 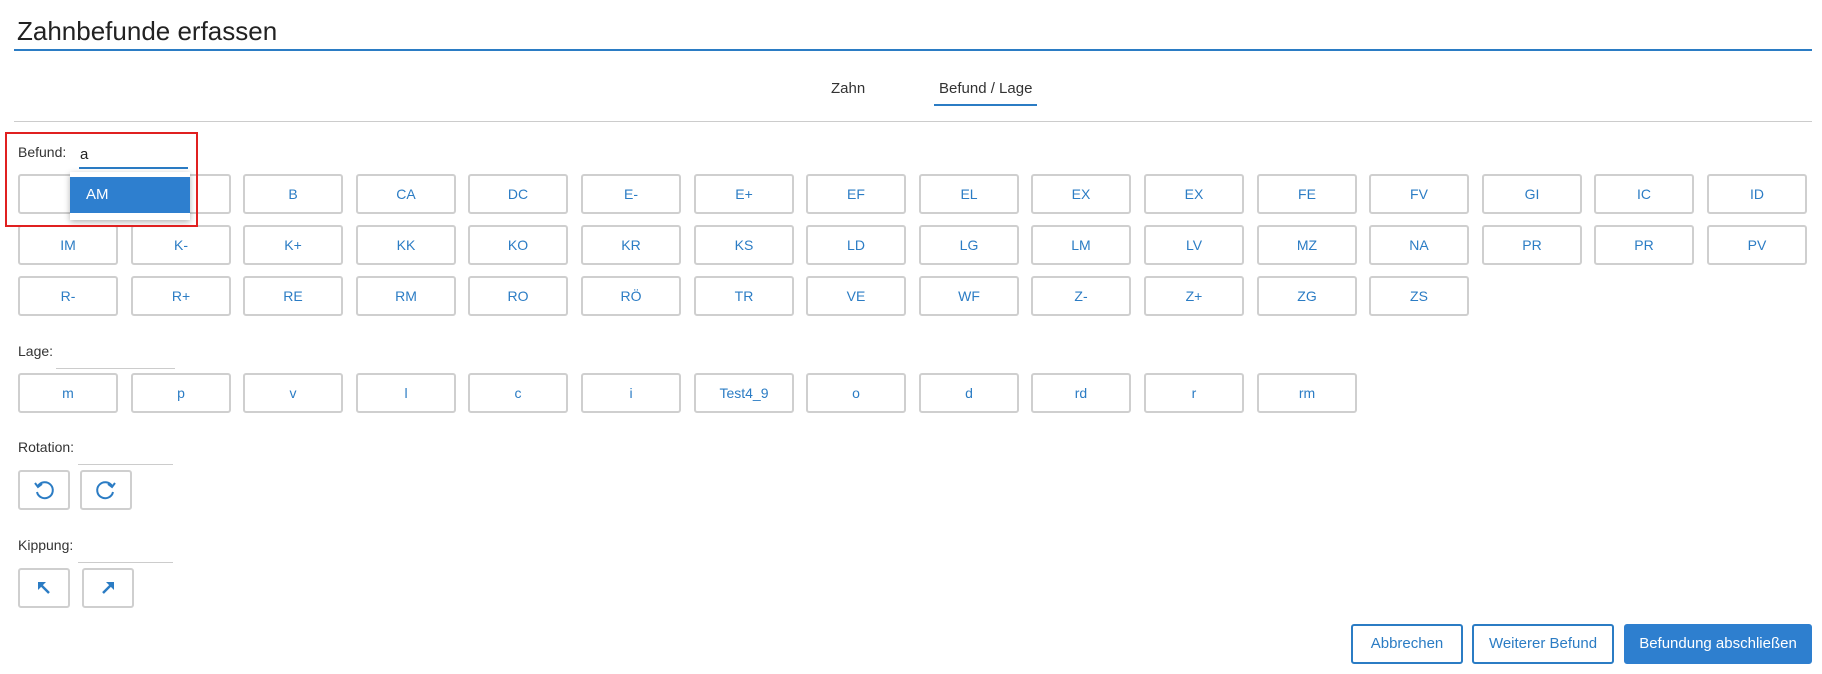 What do you see at coordinates (1419, 194) in the screenshot?
I see `befund-button: FV` at bounding box center [1419, 194].